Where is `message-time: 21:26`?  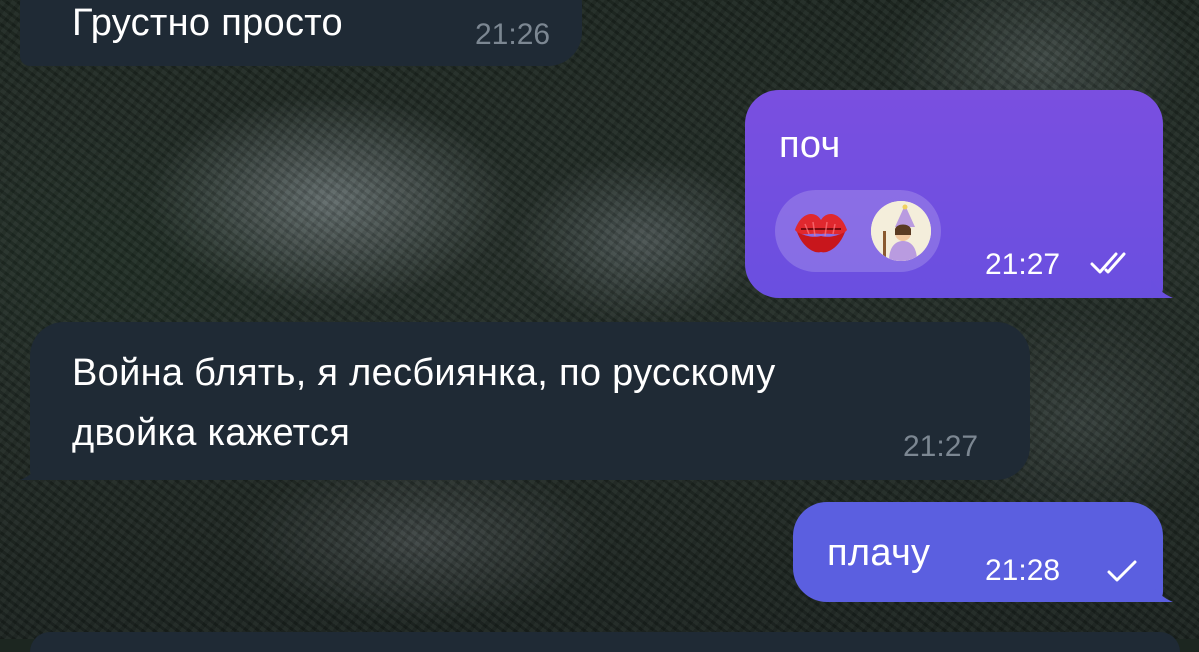 message-time: 21:26 is located at coordinates (513, 34).